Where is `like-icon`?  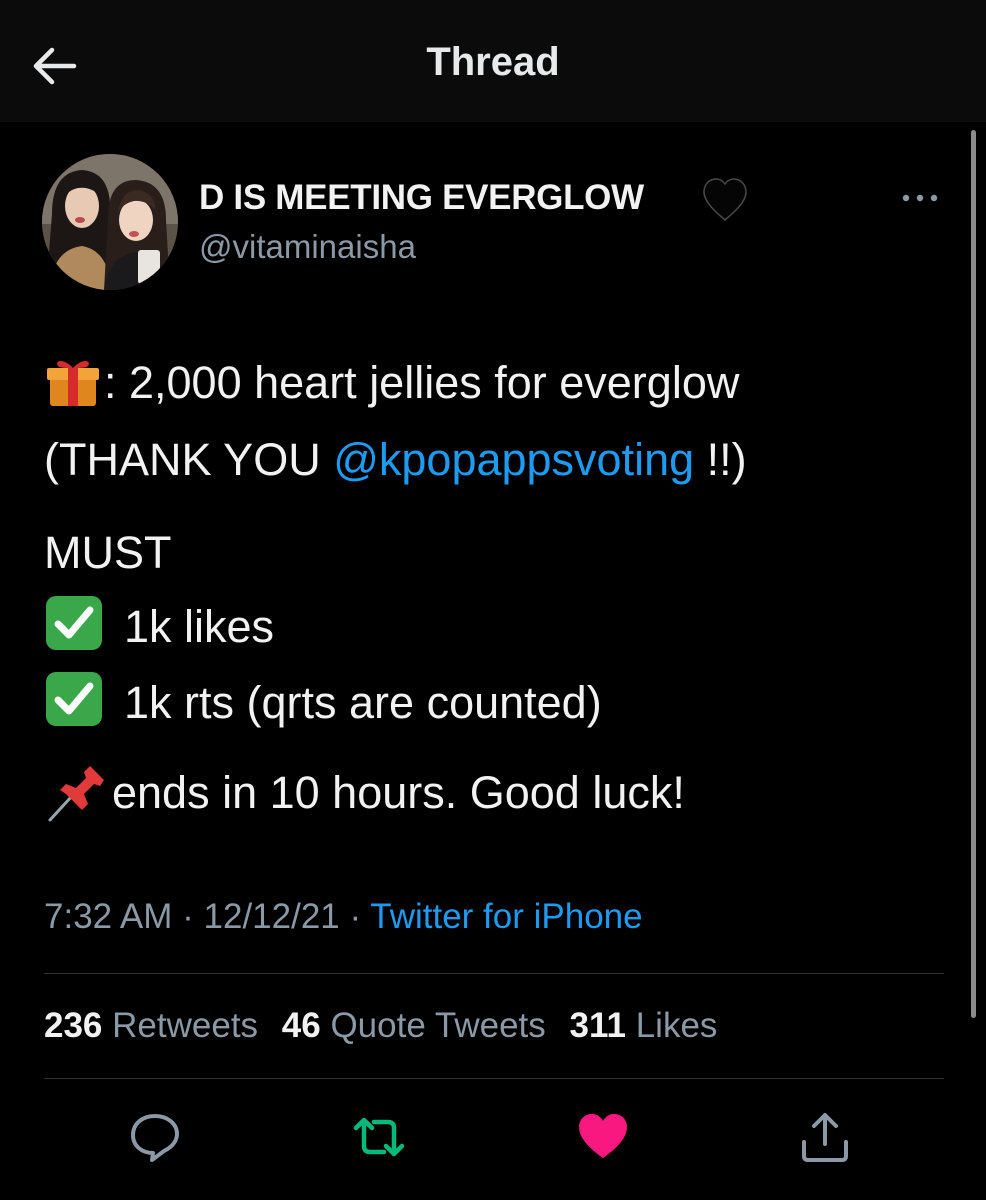
like-icon is located at coordinates (603, 1136).